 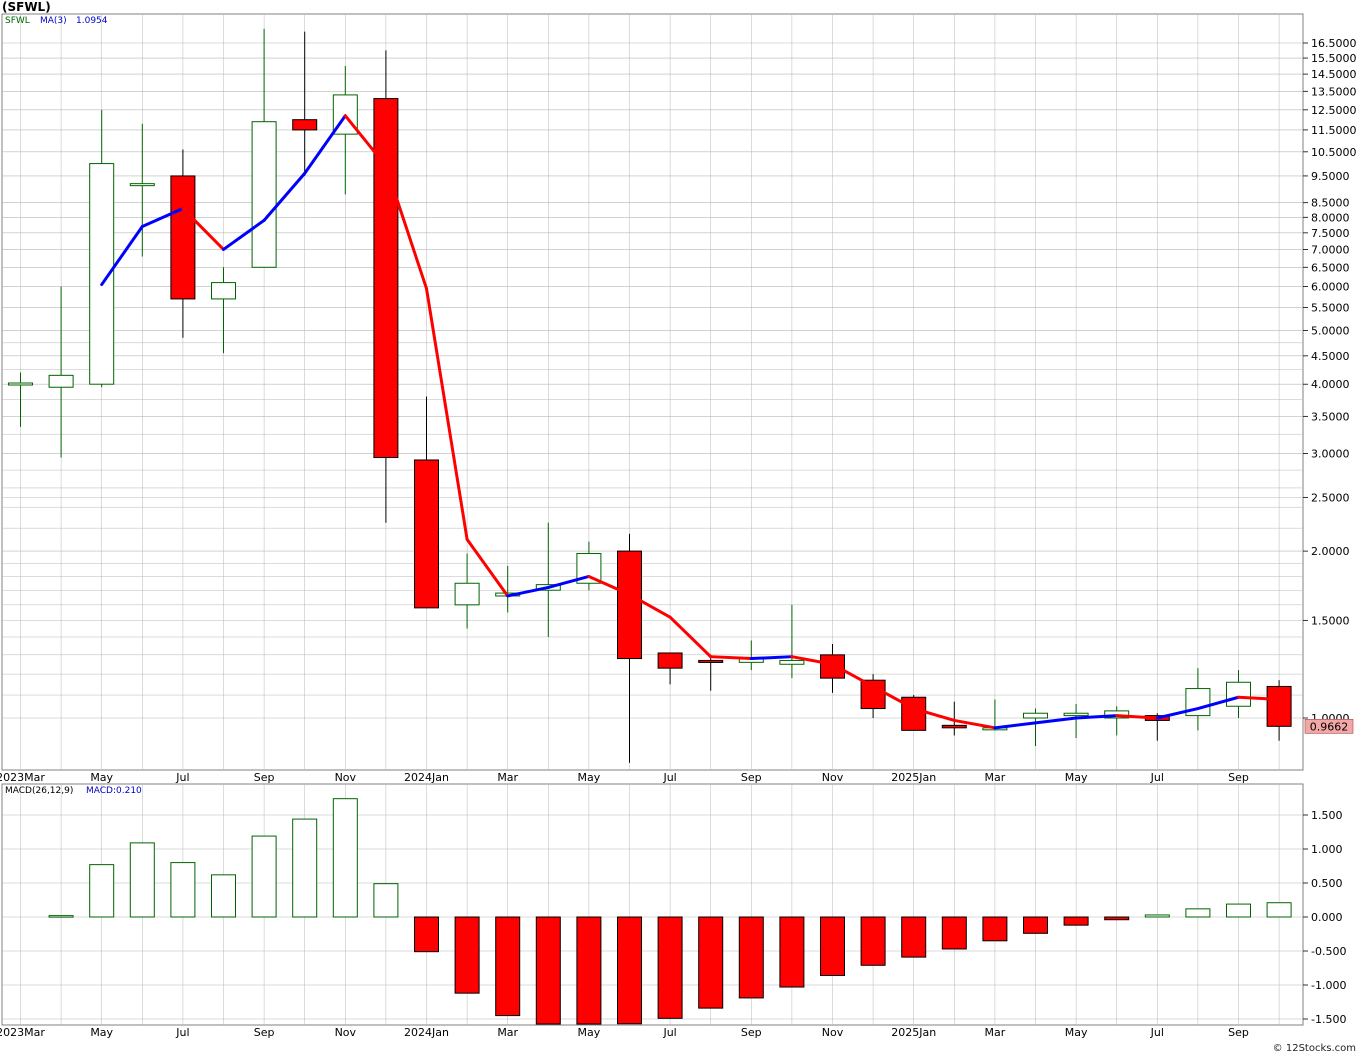 What do you see at coordinates (26, 7) in the screenshot?
I see `chart-title: (SFWL)` at bounding box center [26, 7].